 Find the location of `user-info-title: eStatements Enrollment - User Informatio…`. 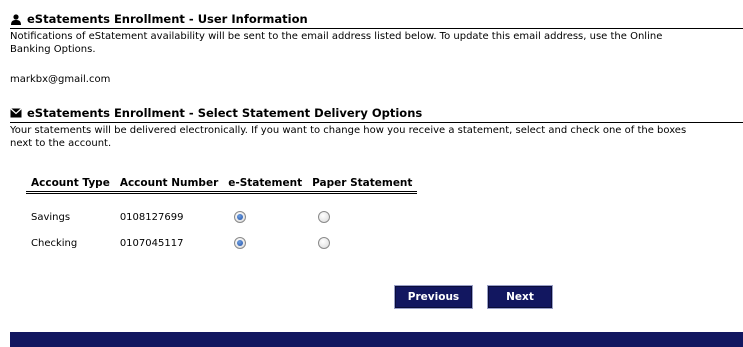

user-info-title: eStatements Enrollment - User Informatio… is located at coordinates (167, 19).